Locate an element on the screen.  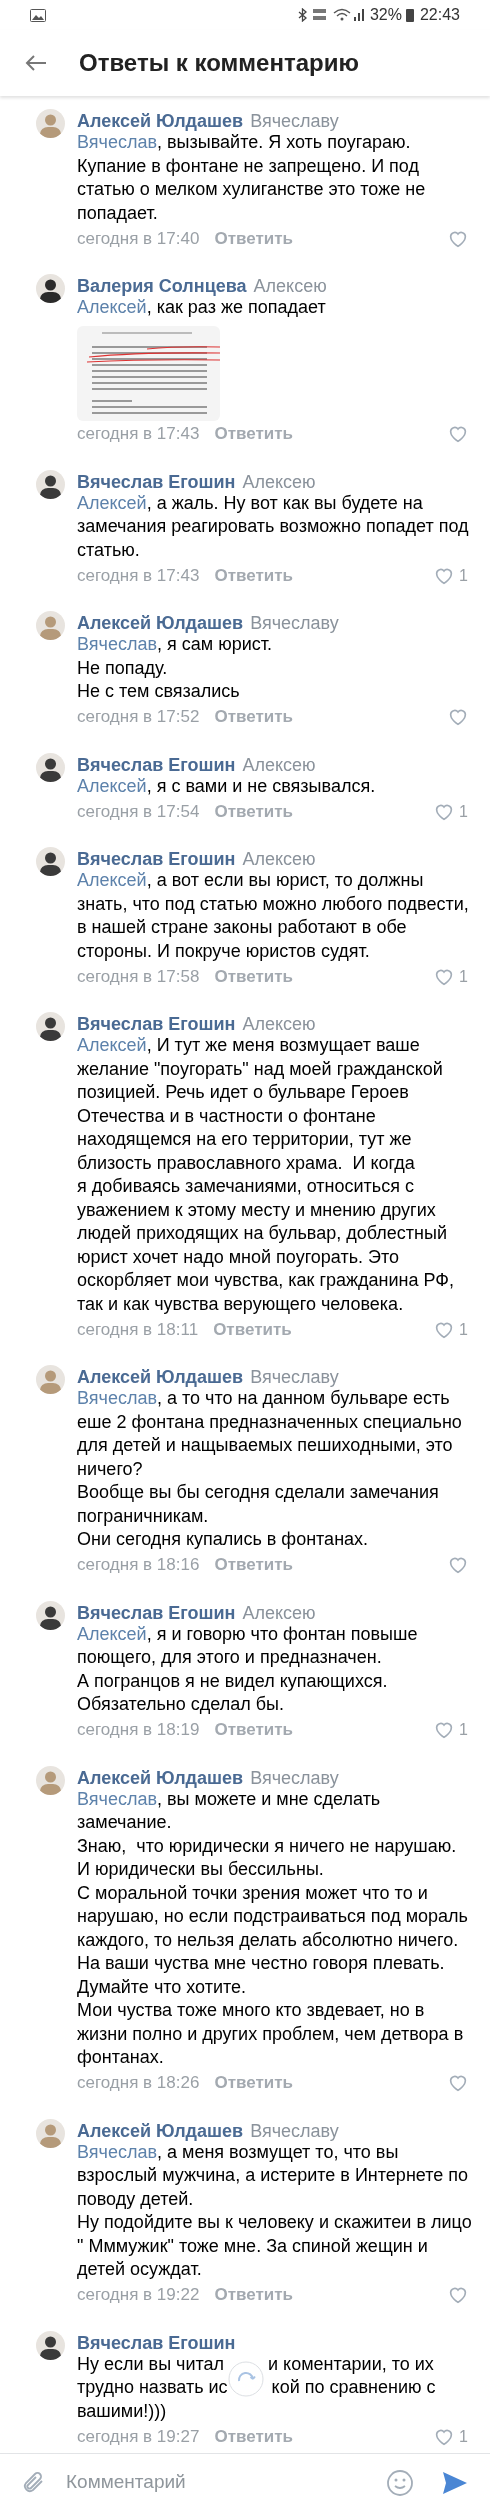
comment-time: сегодня в 18:19 is located at coordinates (138, 1730).